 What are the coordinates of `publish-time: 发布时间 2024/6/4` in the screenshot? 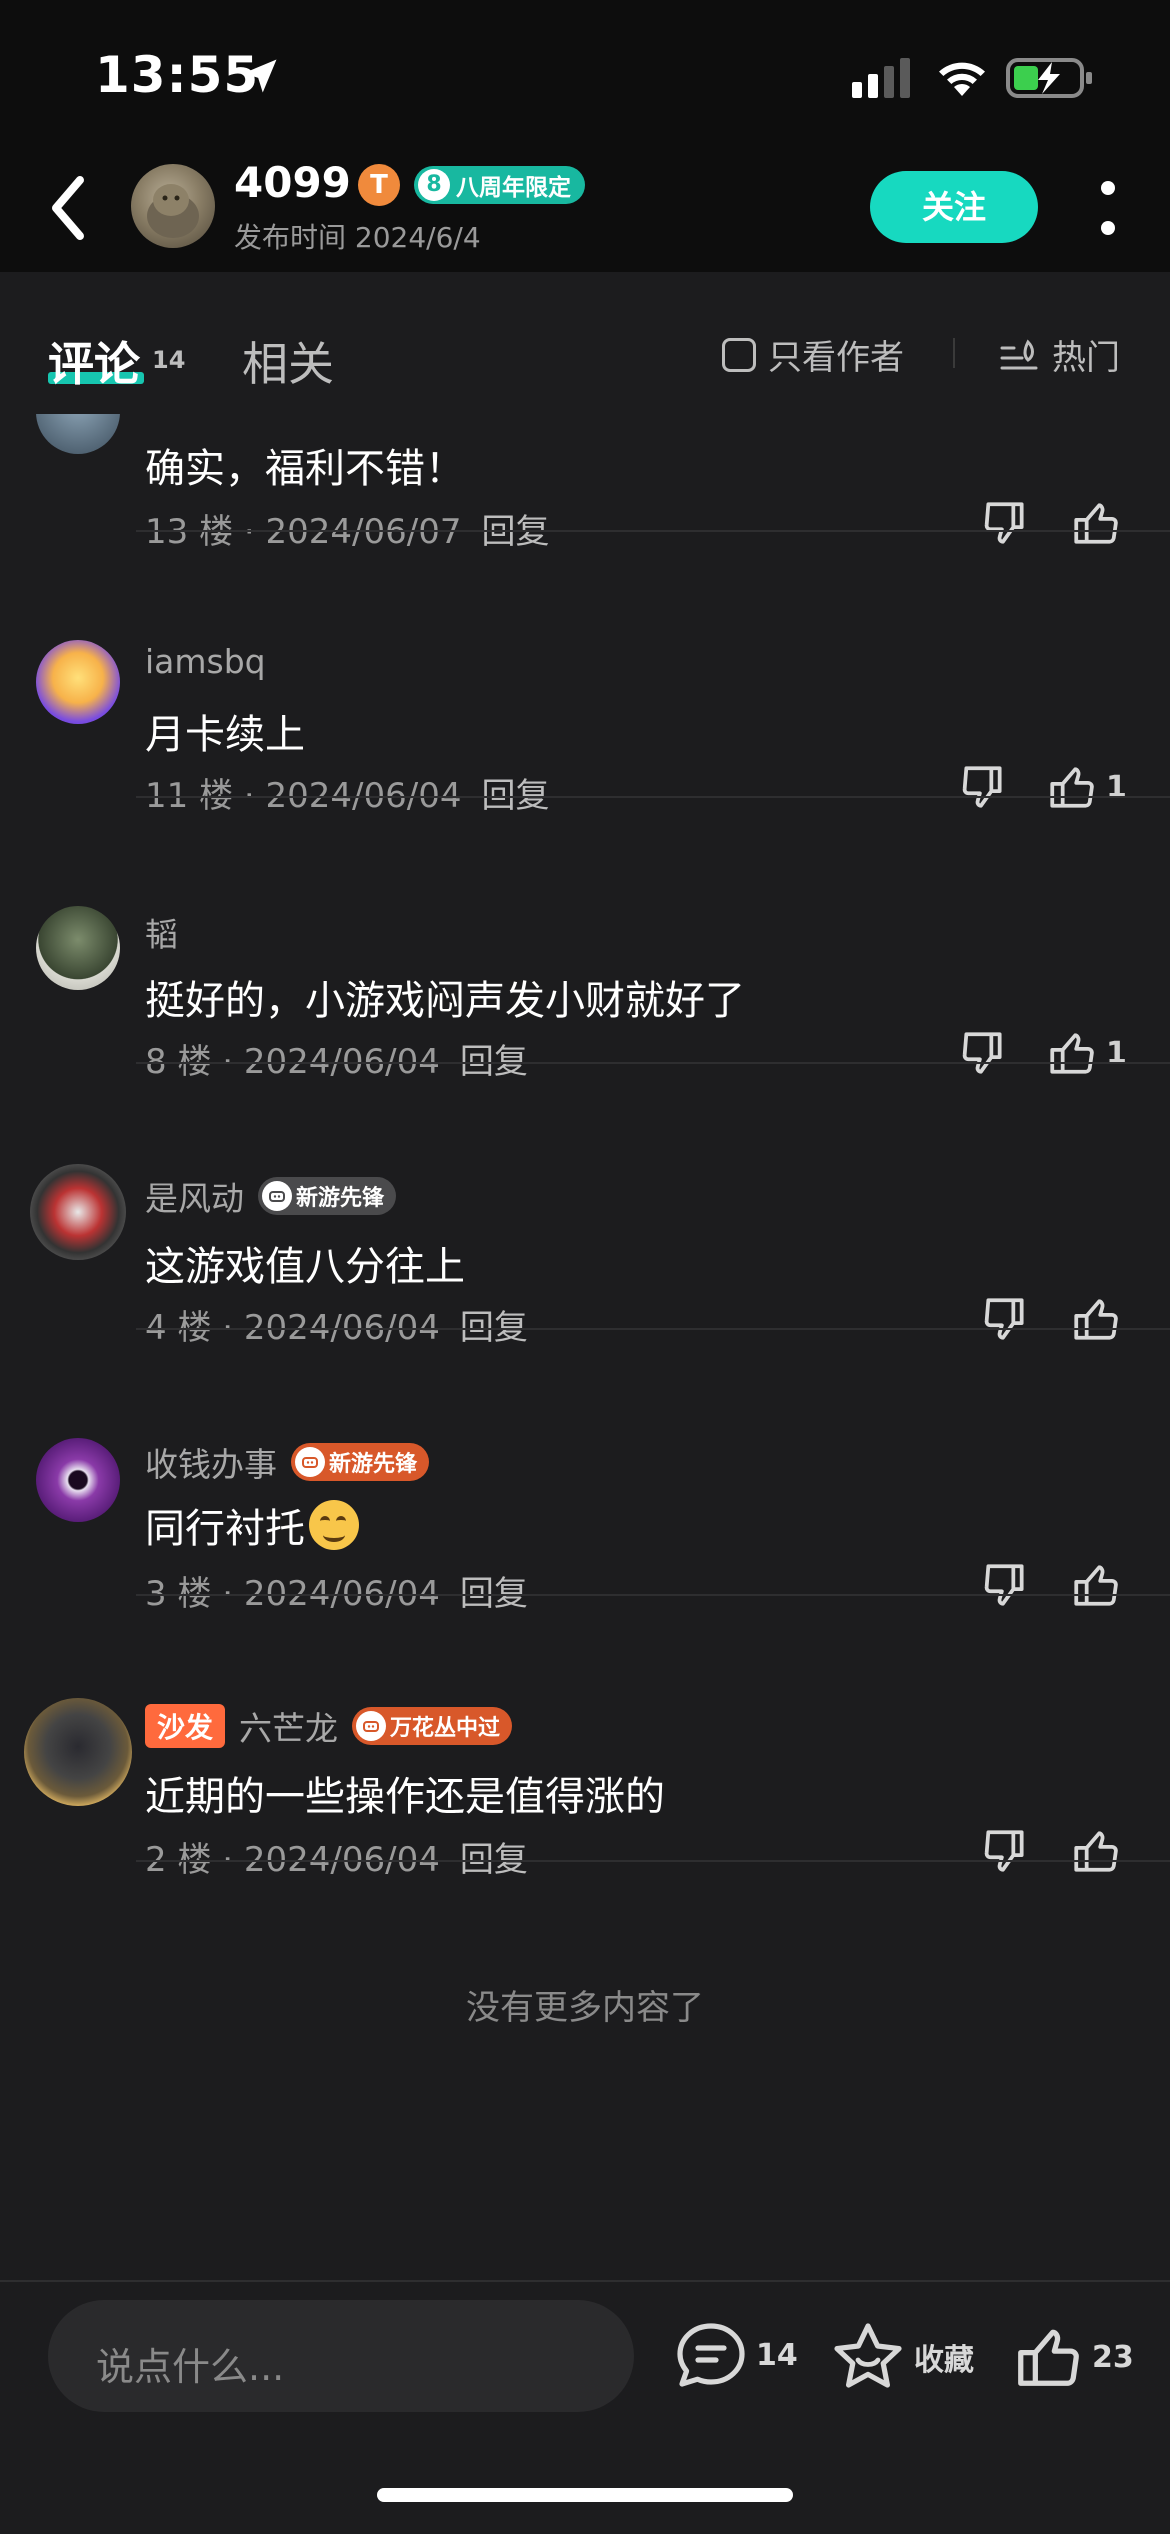 It's located at (357, 237).